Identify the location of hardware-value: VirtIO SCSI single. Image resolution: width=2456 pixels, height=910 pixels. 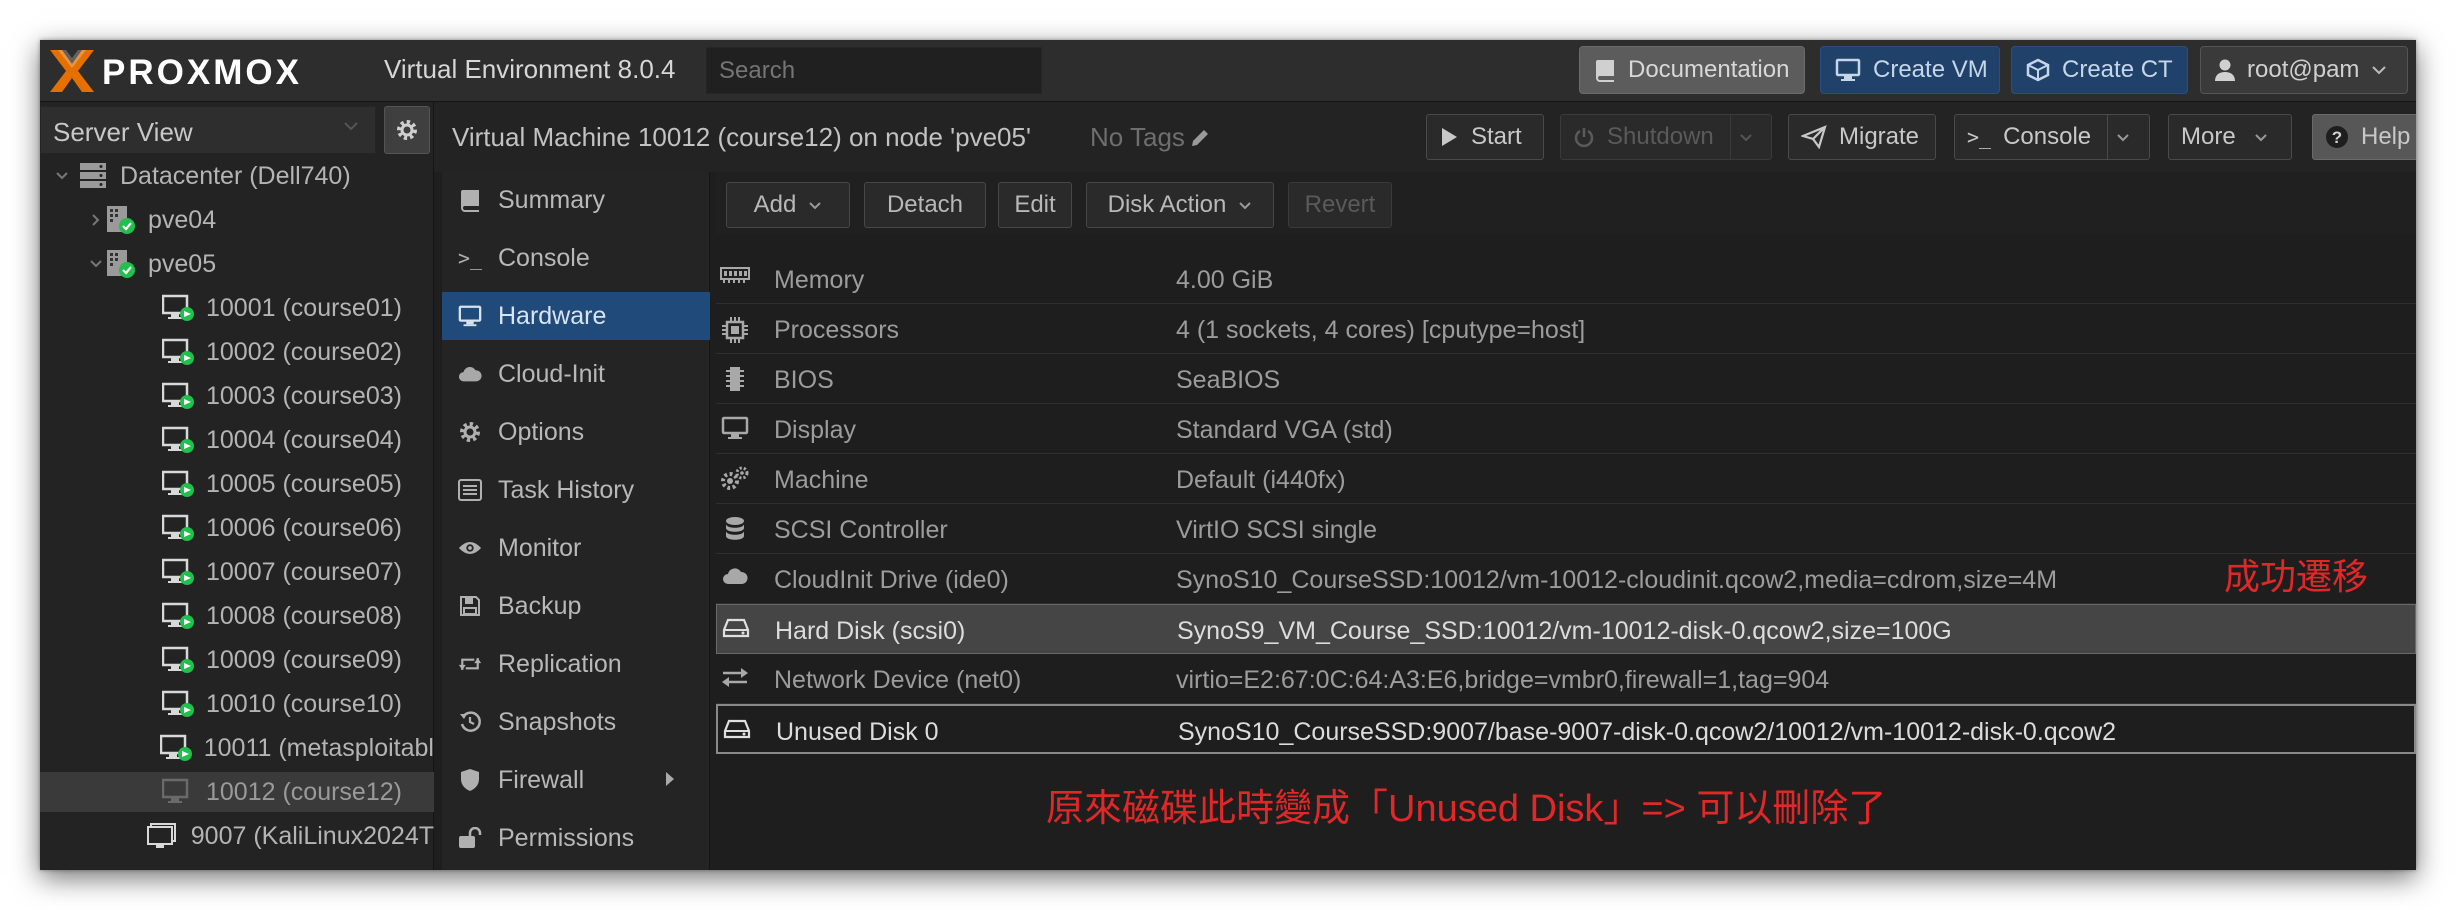
(1277, 530).